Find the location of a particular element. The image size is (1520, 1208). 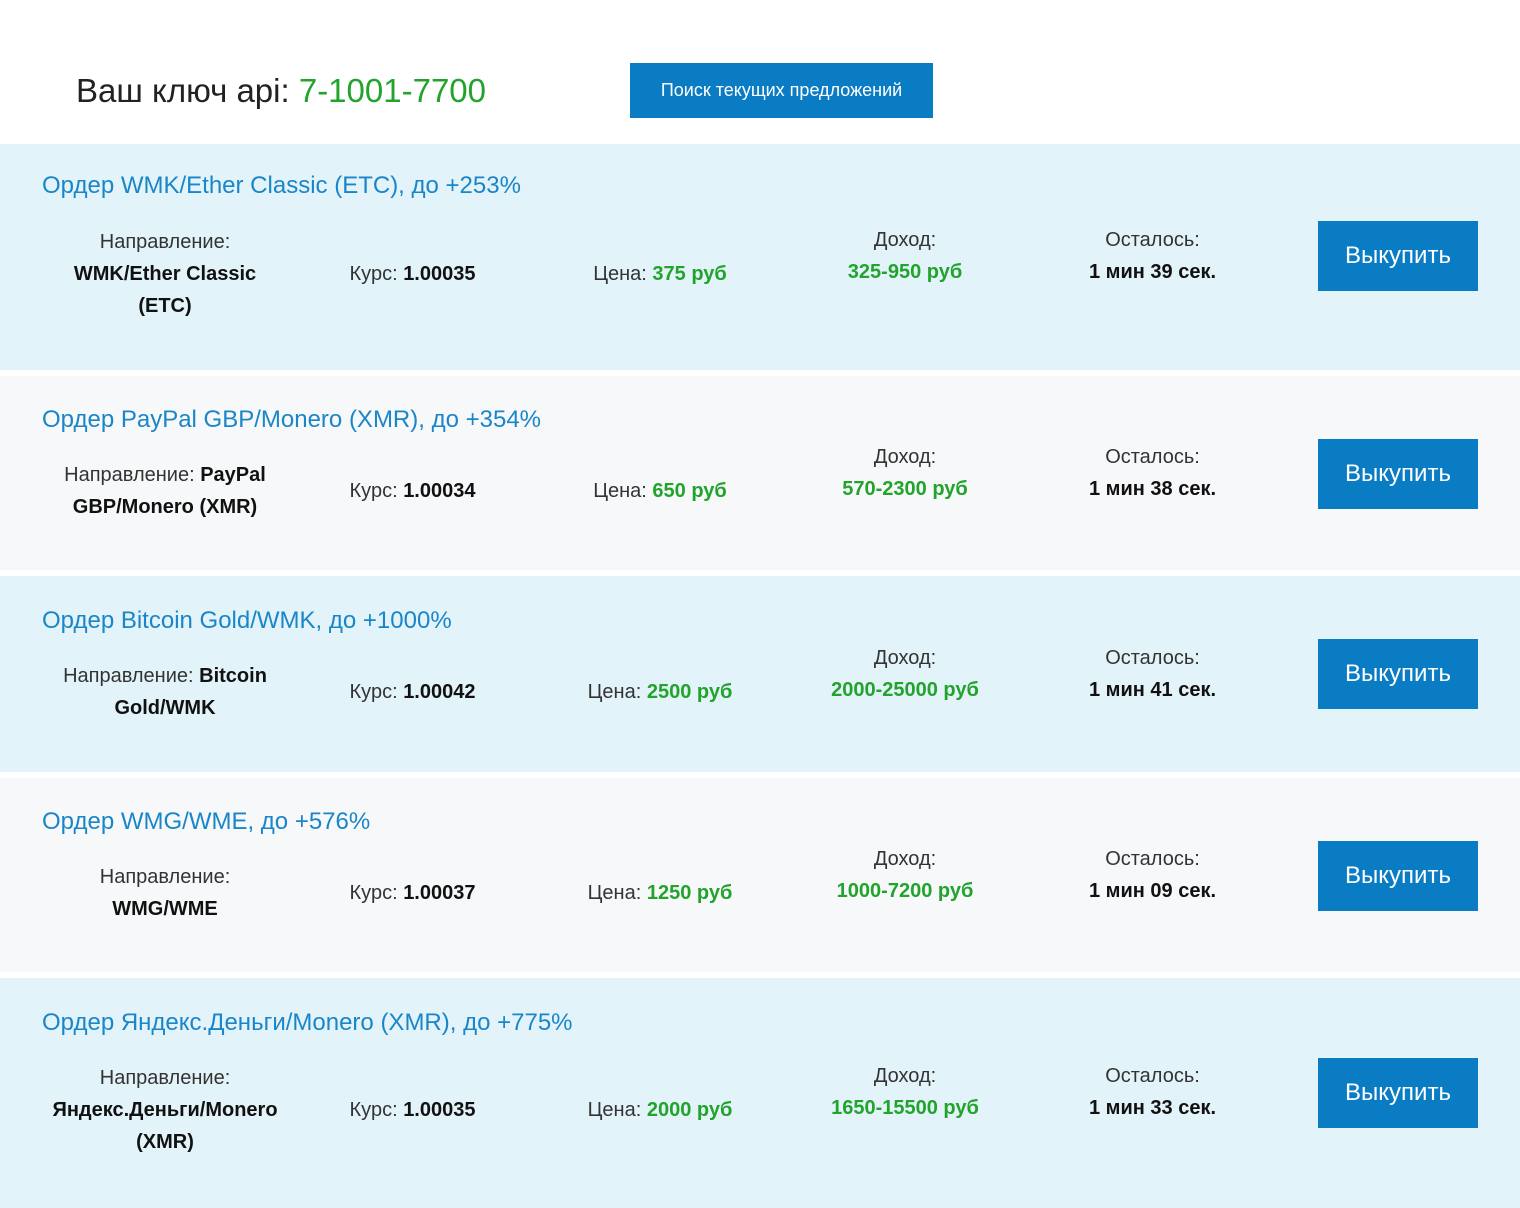

order-rate: Курс: 1.00037 is located at coordinates (412, 893).